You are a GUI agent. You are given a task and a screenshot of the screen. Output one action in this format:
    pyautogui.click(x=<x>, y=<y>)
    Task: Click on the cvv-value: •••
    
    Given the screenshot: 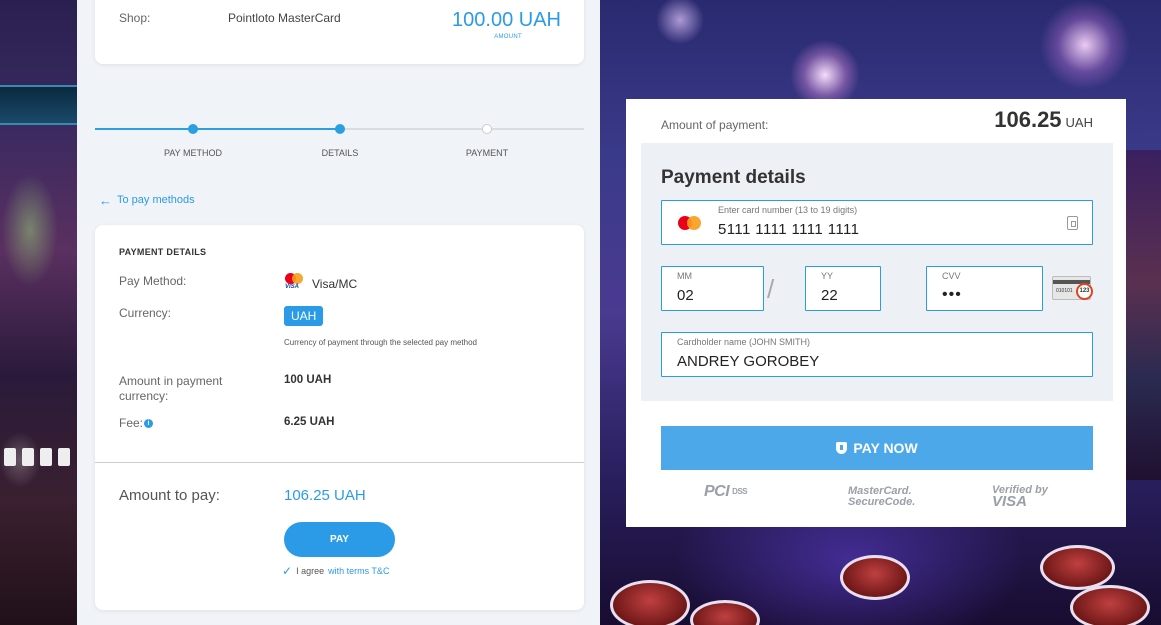 What is the action you would take?
    pyautogui.click(x=952, y=295)
    